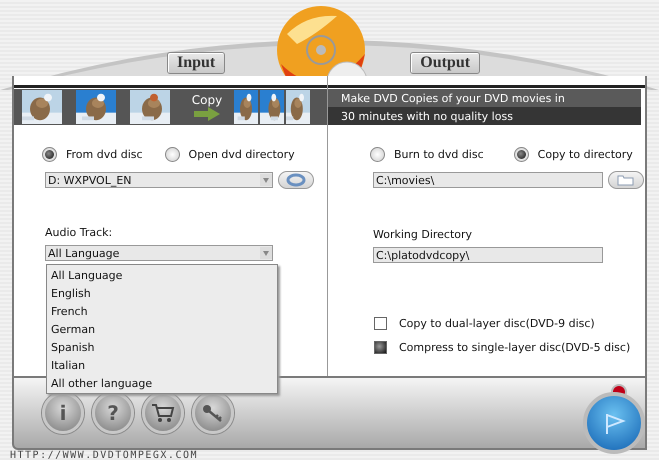 Image resolution: width=659 pixels, height=460 pixels. Describe the element at coordinates (196, 63) in the screenshot. I see `tab: Input` at that location.